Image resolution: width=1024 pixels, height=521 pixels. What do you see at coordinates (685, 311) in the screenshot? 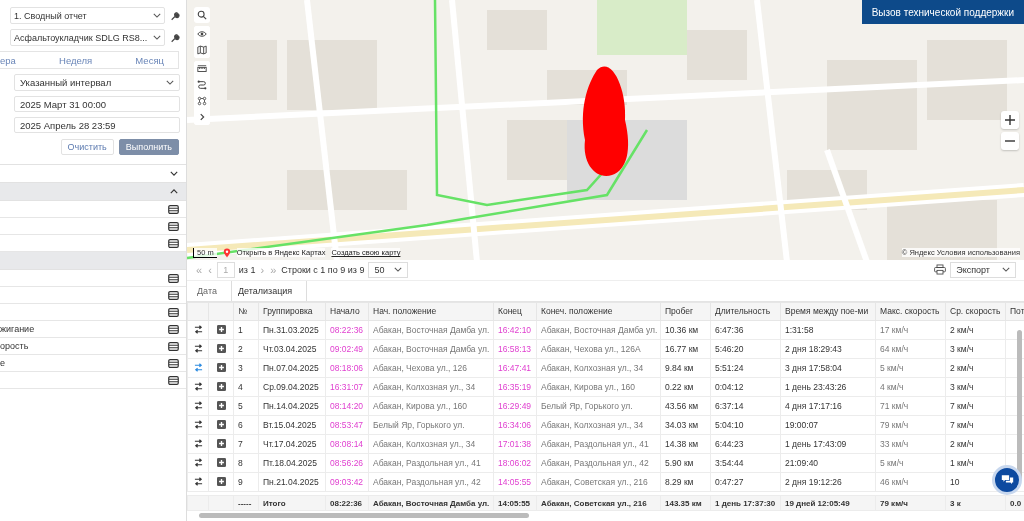
I see `column-header: Пробег` at bounding box center [685, 311].